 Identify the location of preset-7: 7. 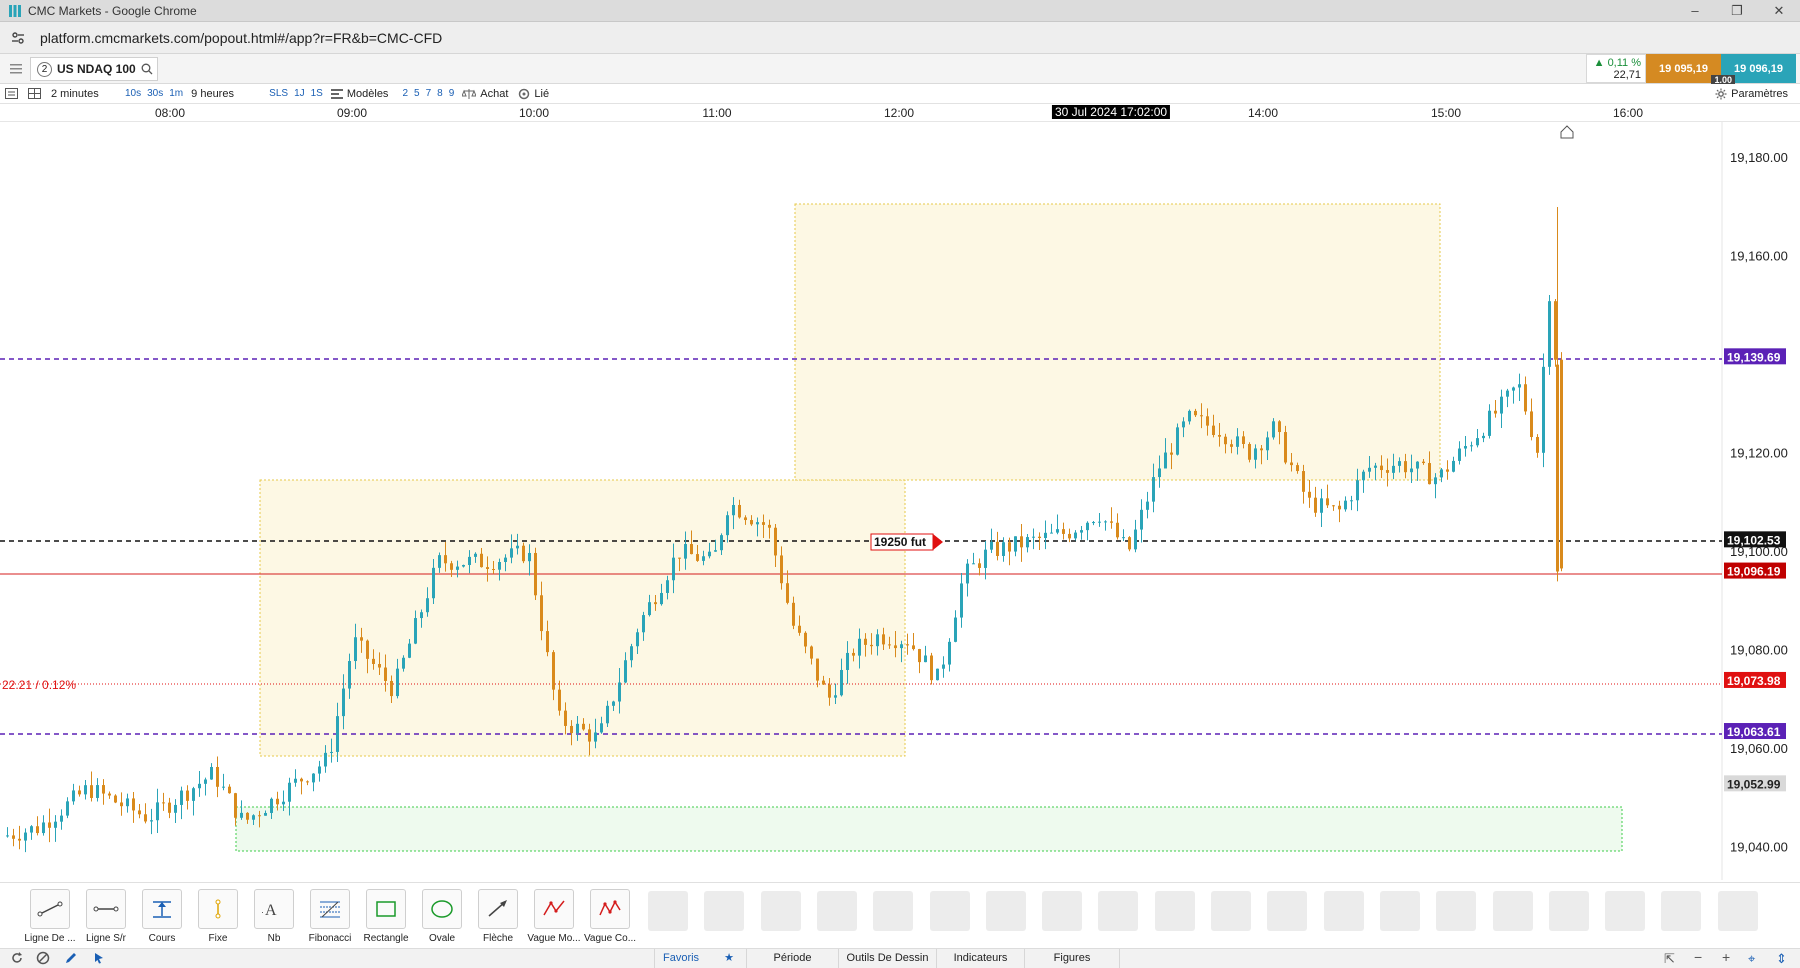
(429, 93).